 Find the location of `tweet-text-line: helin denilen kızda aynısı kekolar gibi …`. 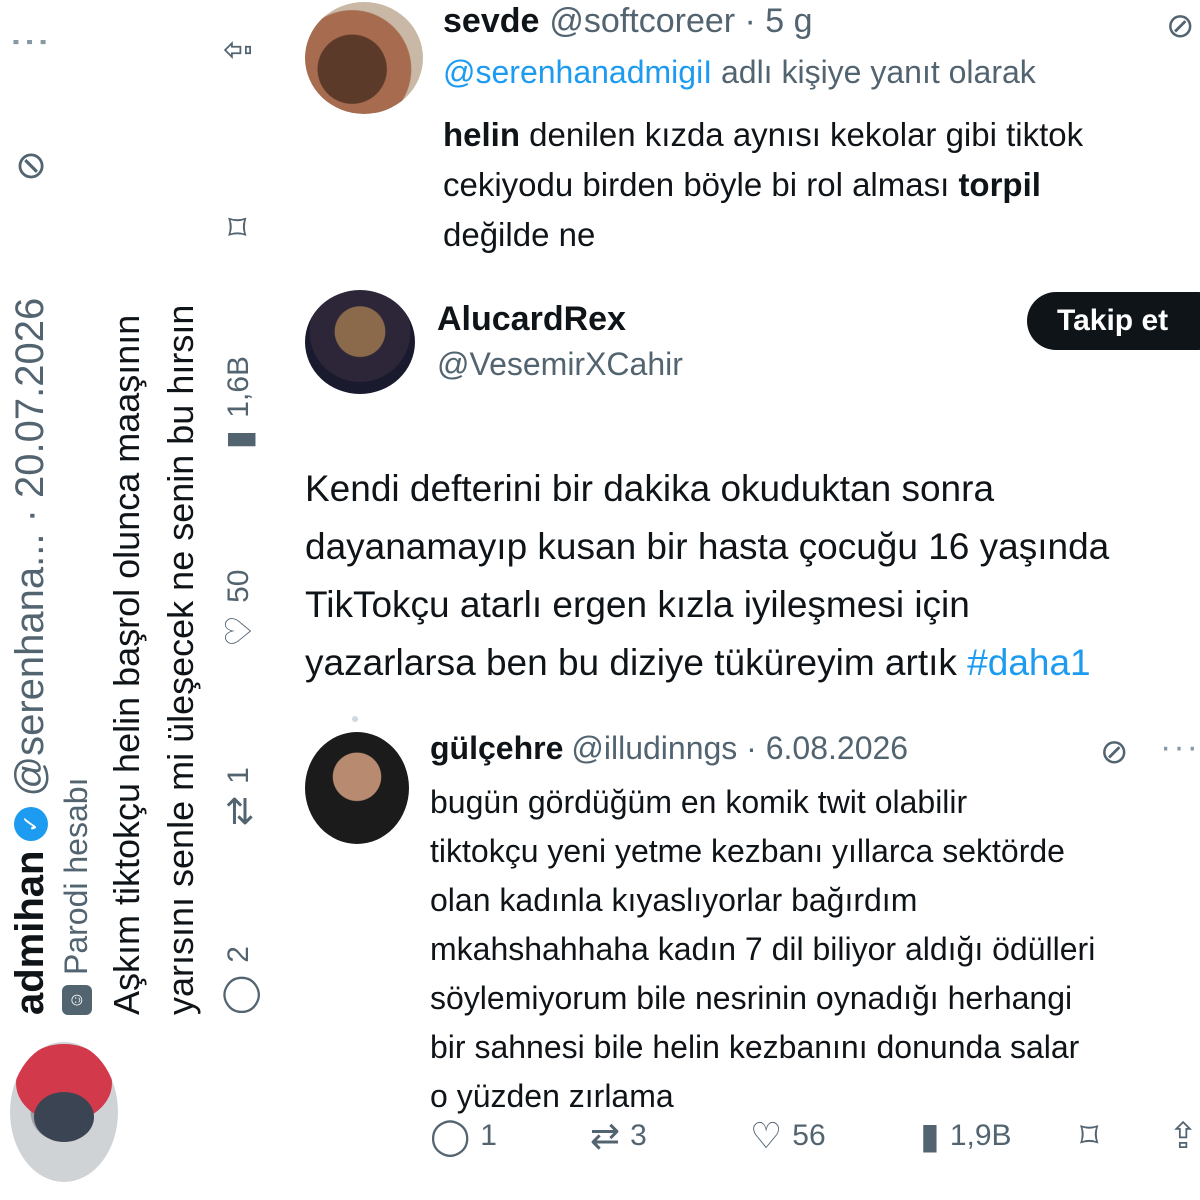

tweet-text-line: helin denilen kızda aynısı kekolar gibi … is located at coordinates (821, 135).